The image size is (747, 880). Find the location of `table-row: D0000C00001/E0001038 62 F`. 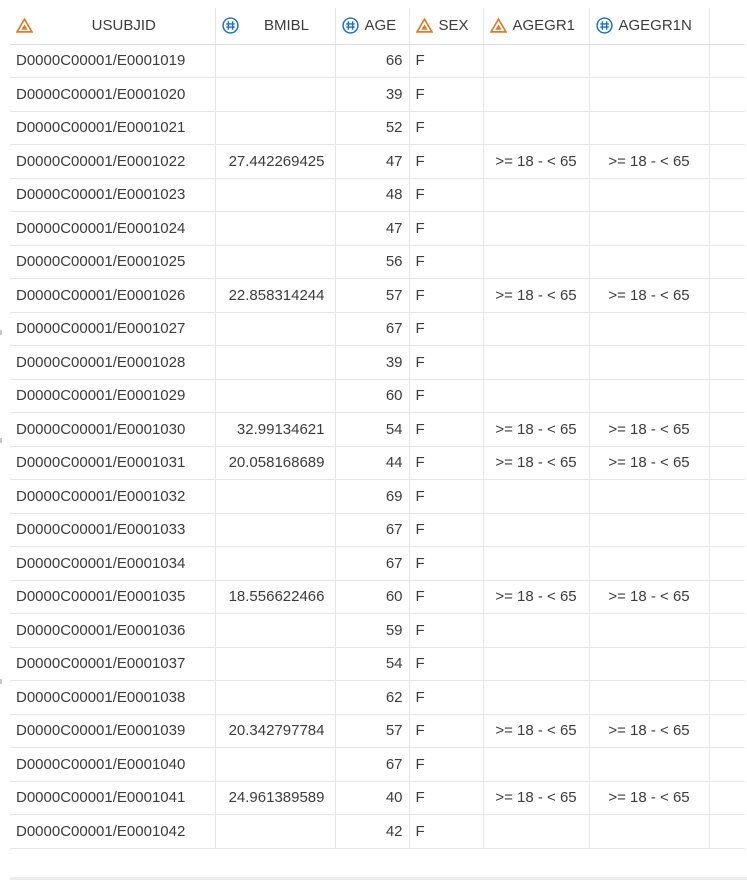

table-row: D0000C00001/E0001038 62 F is located at coordinates (377, 697).